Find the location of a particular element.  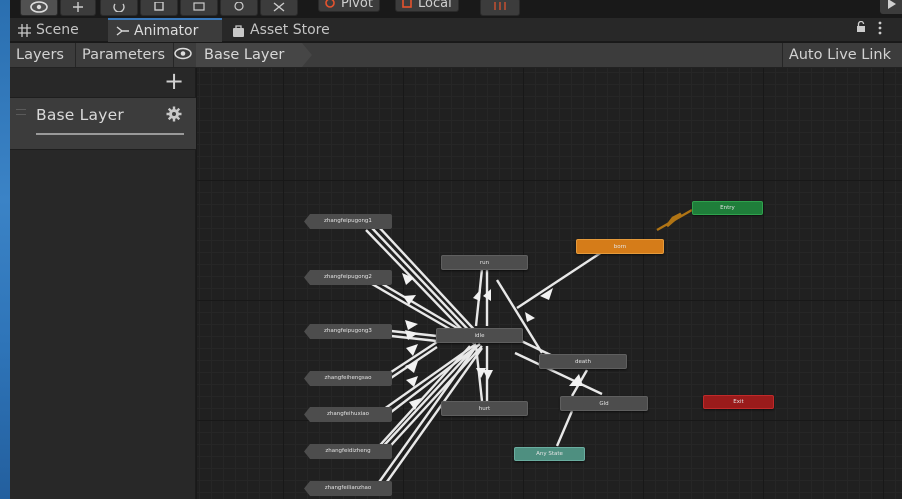

transform-icon is located at coordinates (239, 6).